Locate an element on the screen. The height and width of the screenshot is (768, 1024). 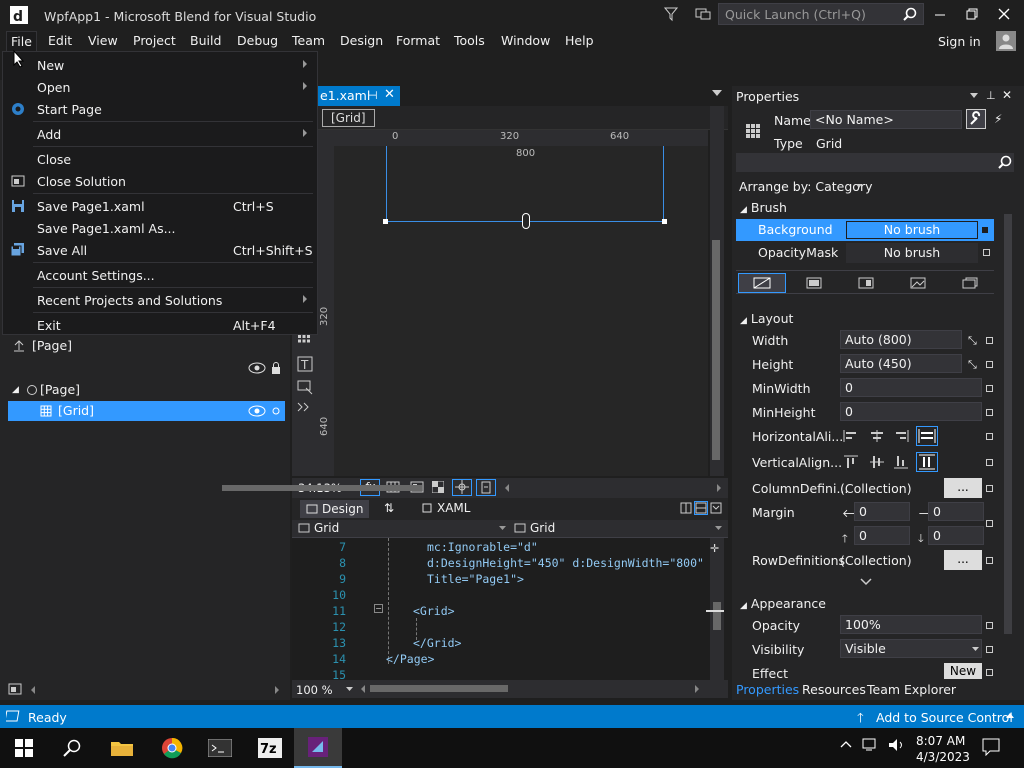
blend-logo-icon: d is located at coordinates (19, 15).